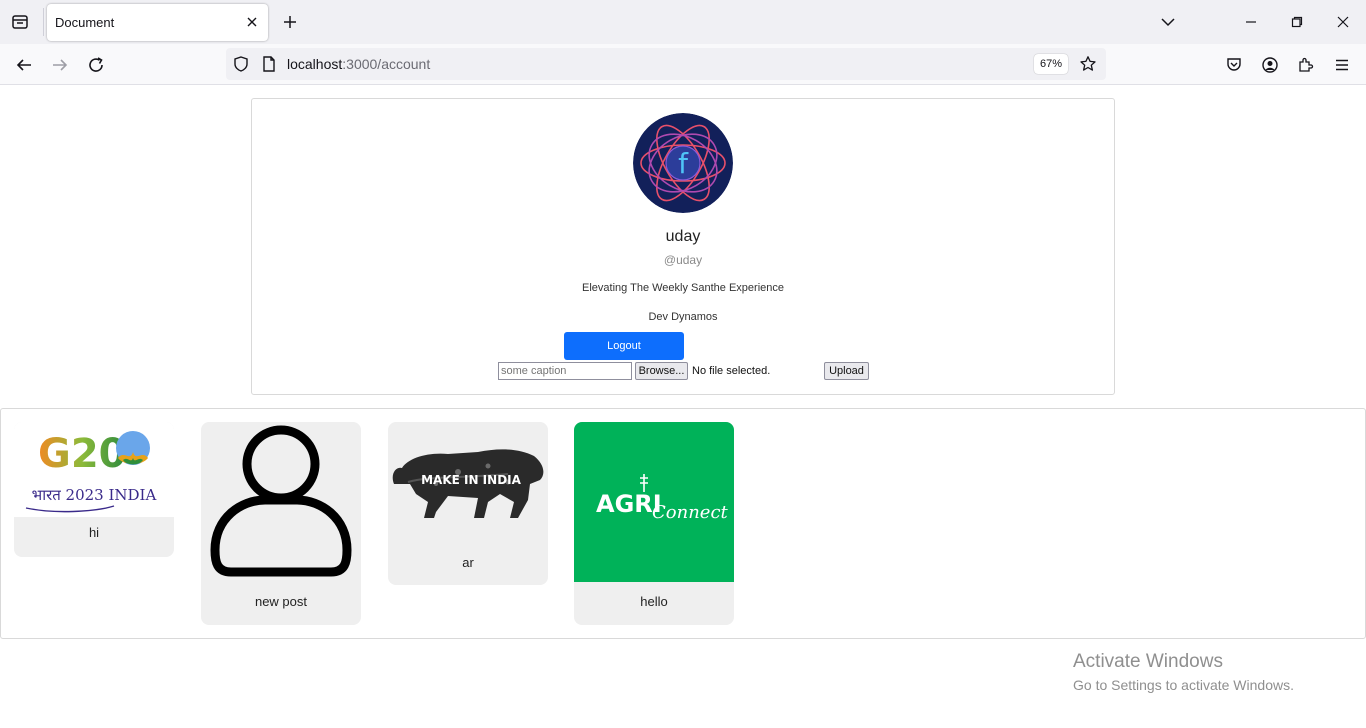 The width and height of the screenshot is (1366, 728). Describe the element at coordinates (24, 65) in the screenshot. I see `back-icon` at that location.